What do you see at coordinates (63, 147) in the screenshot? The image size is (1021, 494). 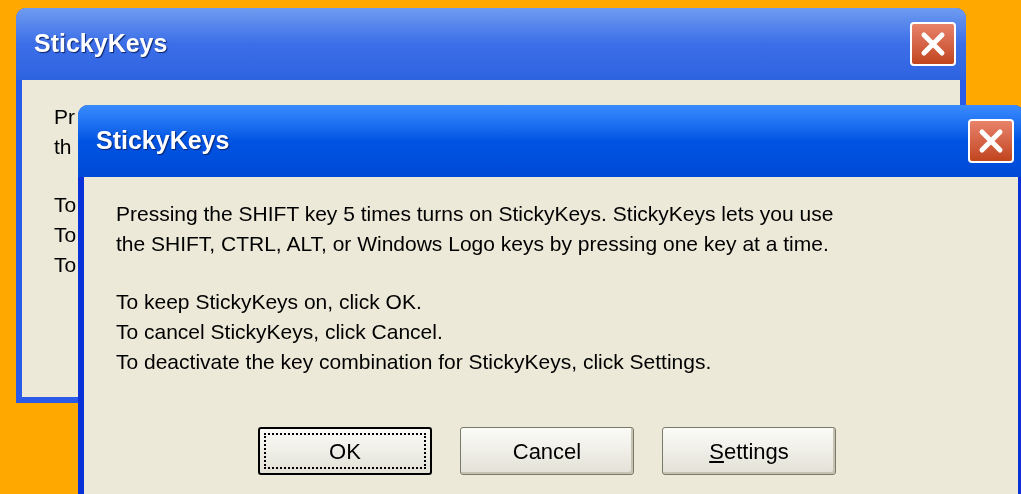 I see `message-text: th` at bounding box center [63, 147].